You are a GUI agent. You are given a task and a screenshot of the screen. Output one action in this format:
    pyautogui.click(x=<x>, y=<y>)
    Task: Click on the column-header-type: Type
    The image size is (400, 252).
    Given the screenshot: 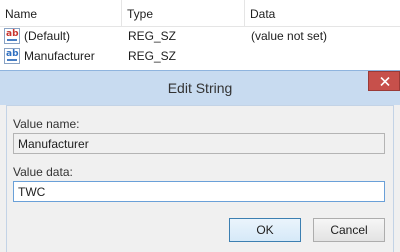 What is the action you would take?
    pyautogui.click(x=183, y=13)
    